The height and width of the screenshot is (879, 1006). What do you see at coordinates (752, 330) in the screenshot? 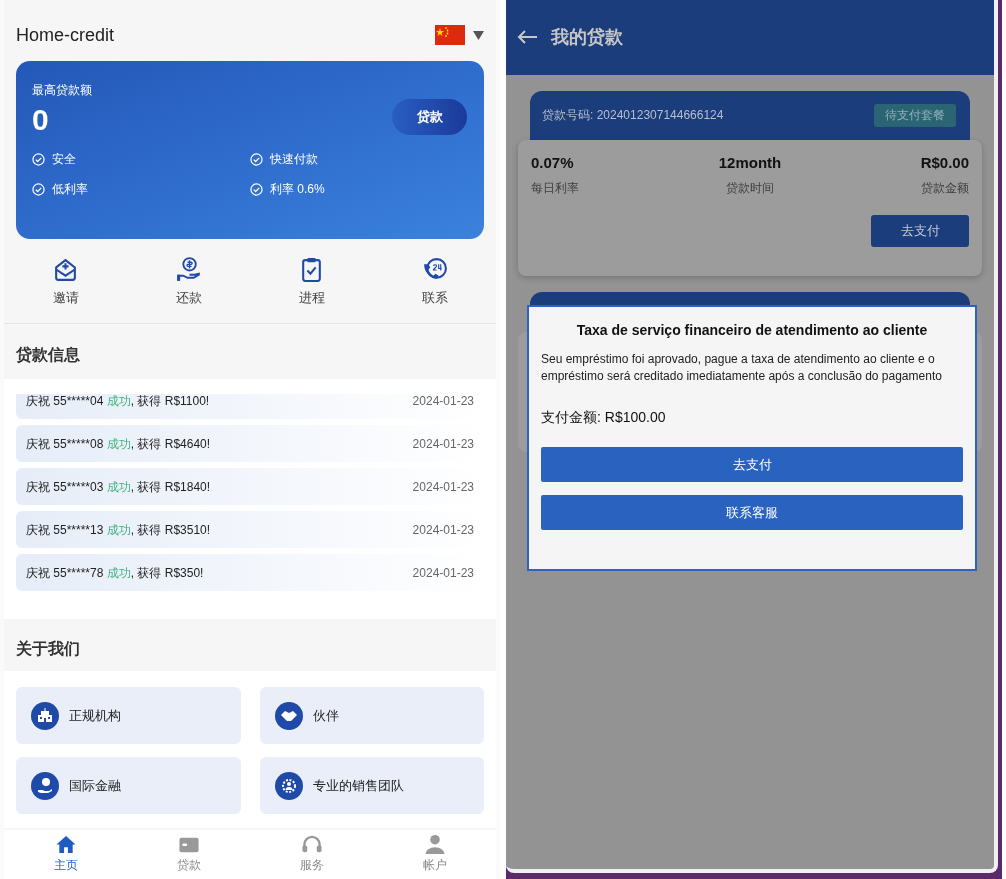
I see `dialog-title: Taxa de serviço financeiro de atendimento ao cliente` at bounding box center [752, 330].